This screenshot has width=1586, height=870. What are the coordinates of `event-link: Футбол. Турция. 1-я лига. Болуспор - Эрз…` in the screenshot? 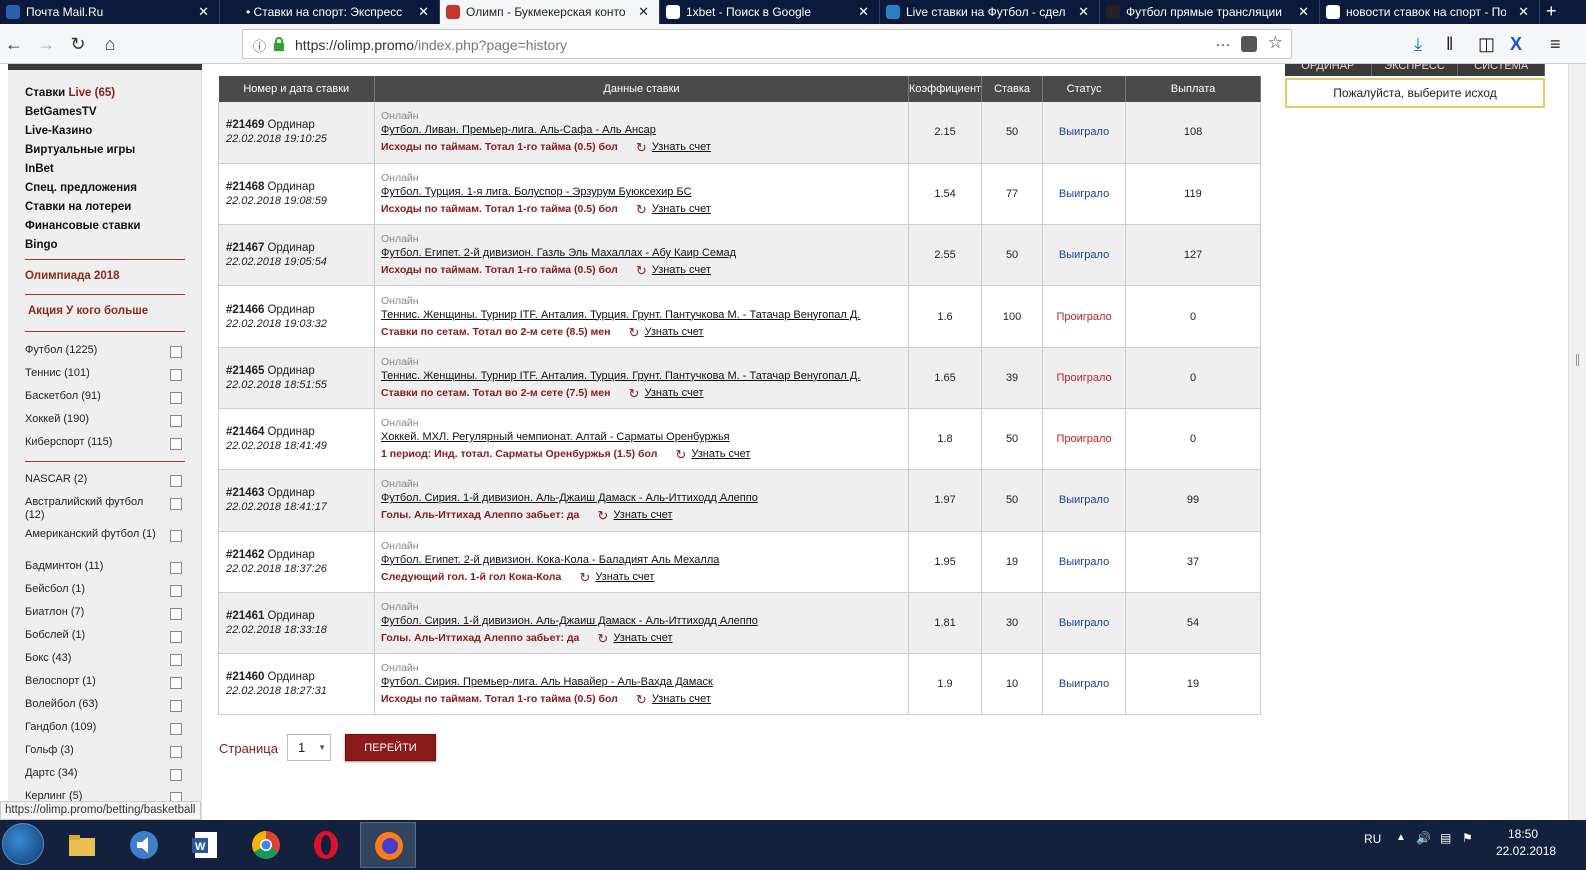 It's located at (644, 192).